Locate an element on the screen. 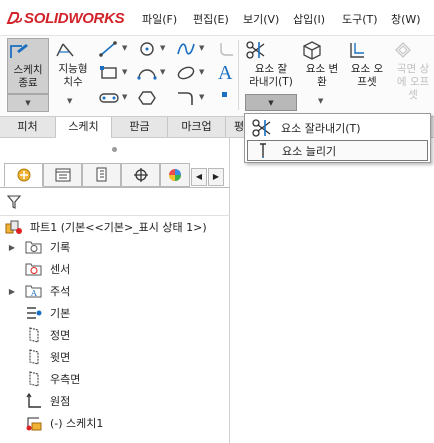  ellipse-icon is located at coordinates (186, 73).